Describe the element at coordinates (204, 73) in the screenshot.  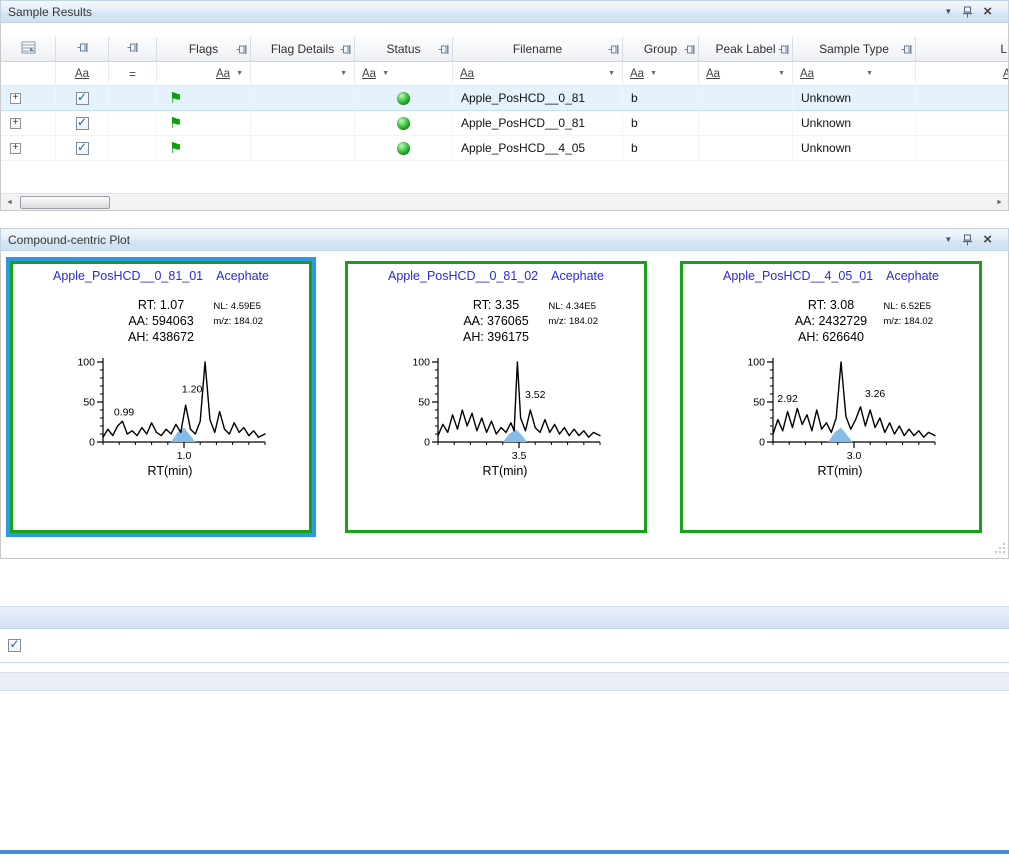
I see `filter-cell-flags: Aa ▼` at that location.